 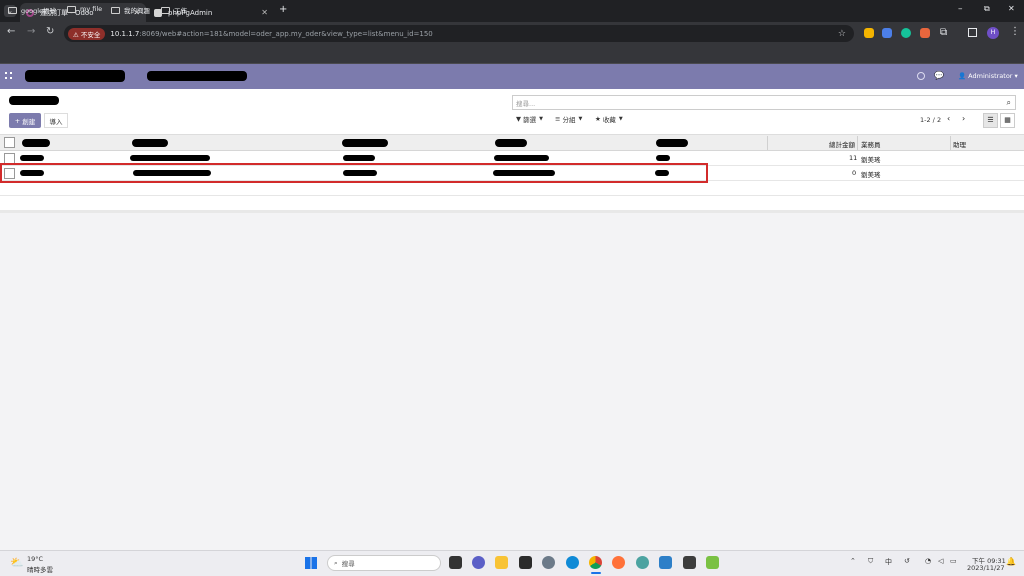 What do you see at coordinates (854, 173) in the screenshot?
I see `row-total: 0` at bounding box center [854, 173].